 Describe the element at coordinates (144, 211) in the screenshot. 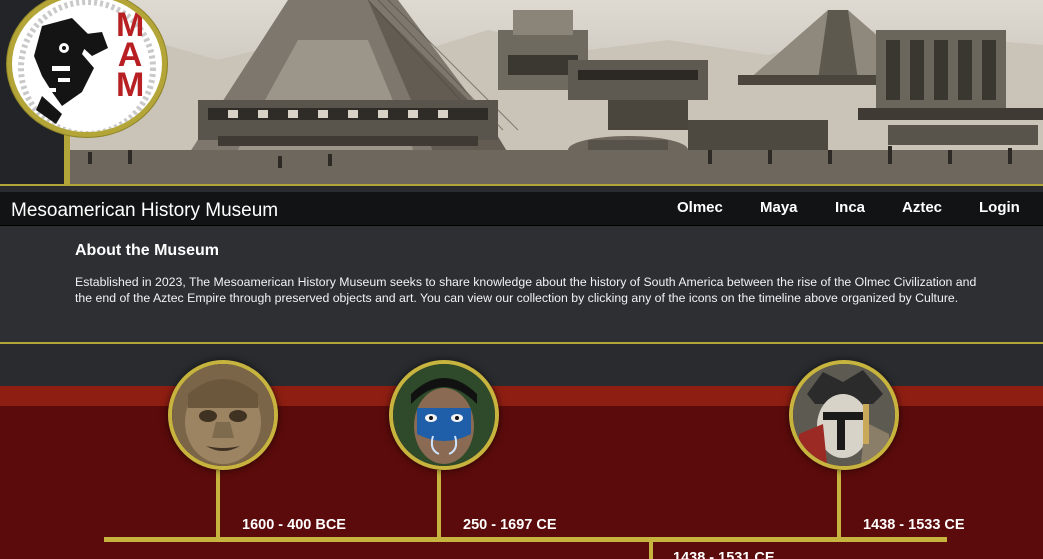

I see `site-title: Mesoamerican History Museum` at that location.